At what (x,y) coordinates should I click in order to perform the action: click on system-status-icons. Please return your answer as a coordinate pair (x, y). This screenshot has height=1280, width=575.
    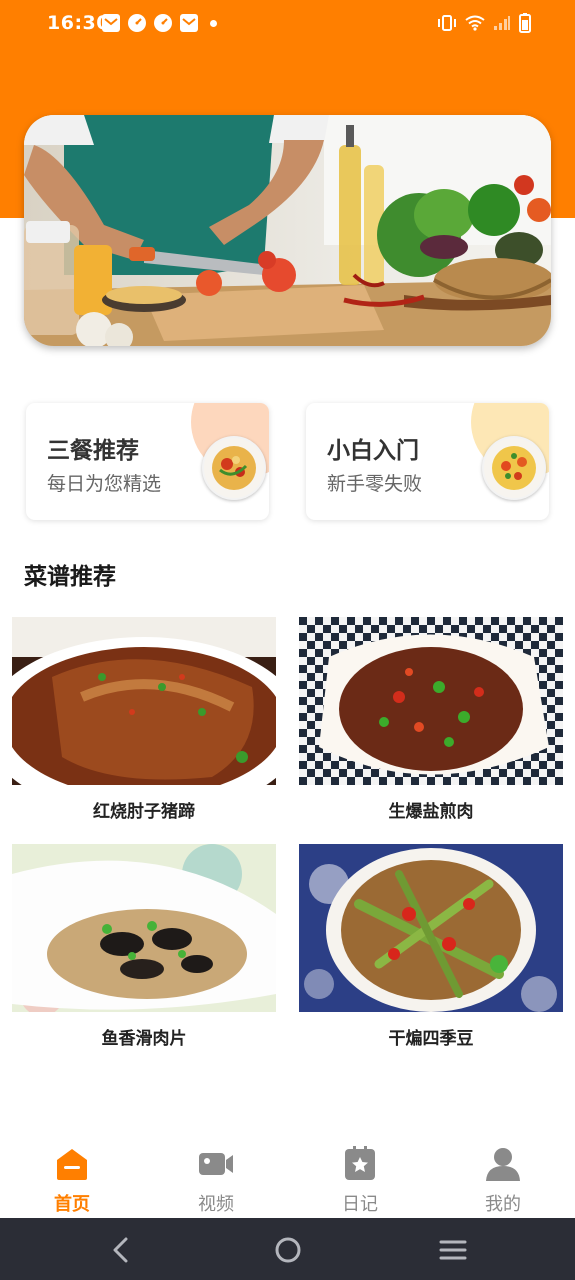
    Looking at the image, I should click on (484, 23).